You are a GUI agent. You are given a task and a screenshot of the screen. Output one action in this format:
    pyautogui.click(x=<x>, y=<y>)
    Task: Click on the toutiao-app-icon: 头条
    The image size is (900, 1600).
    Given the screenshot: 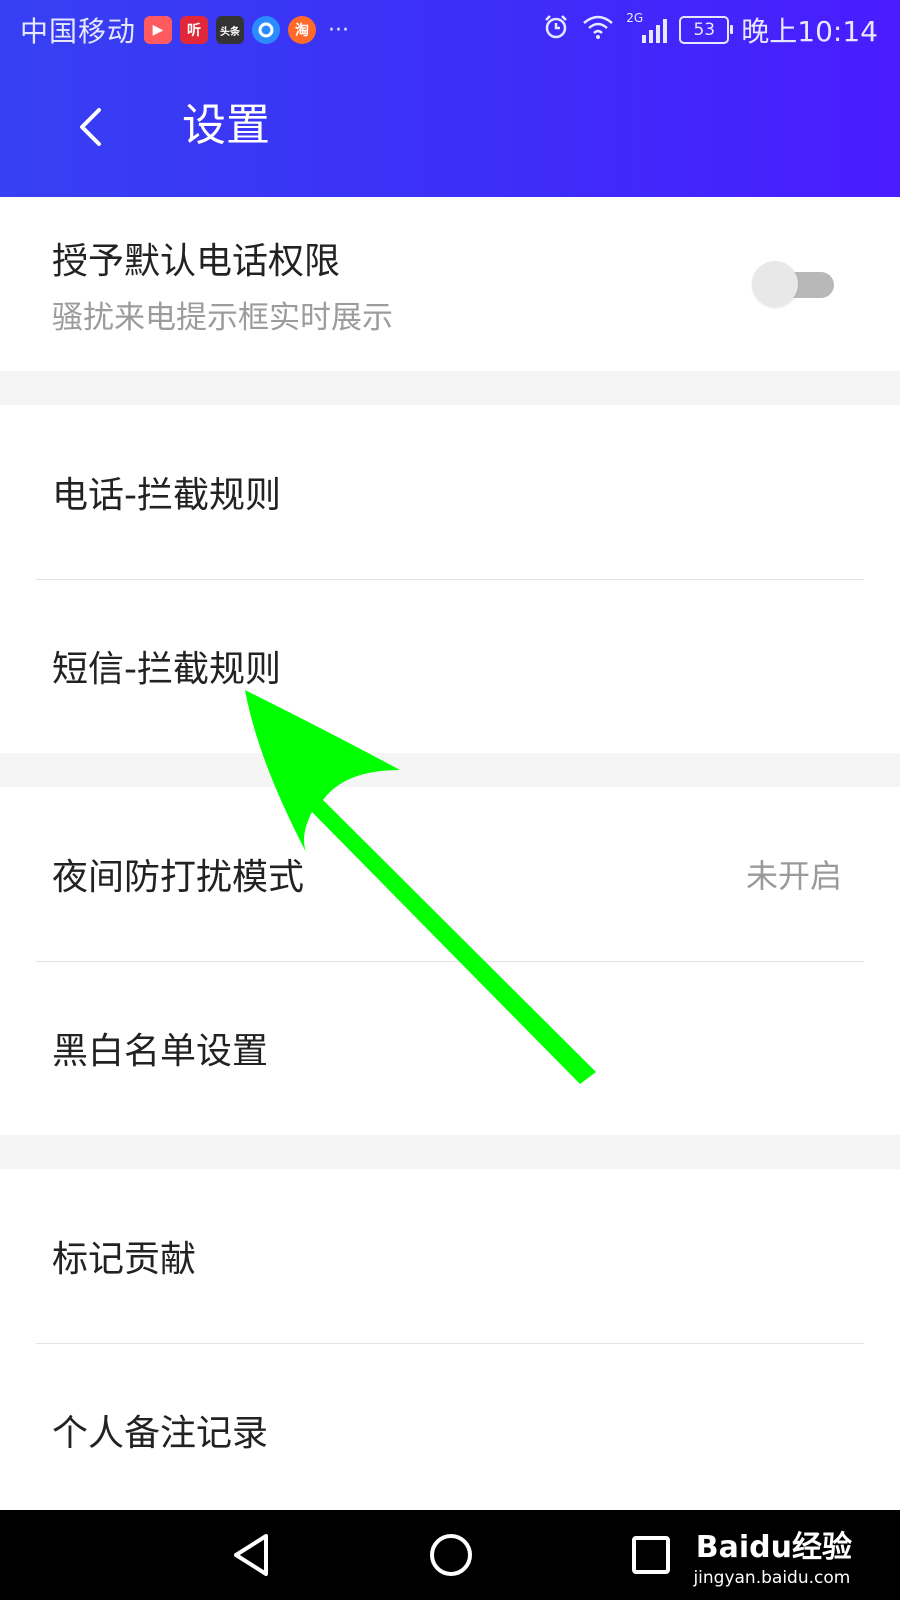 What is the action you would take?
    pyautogui.click(x=230, y=30)
    